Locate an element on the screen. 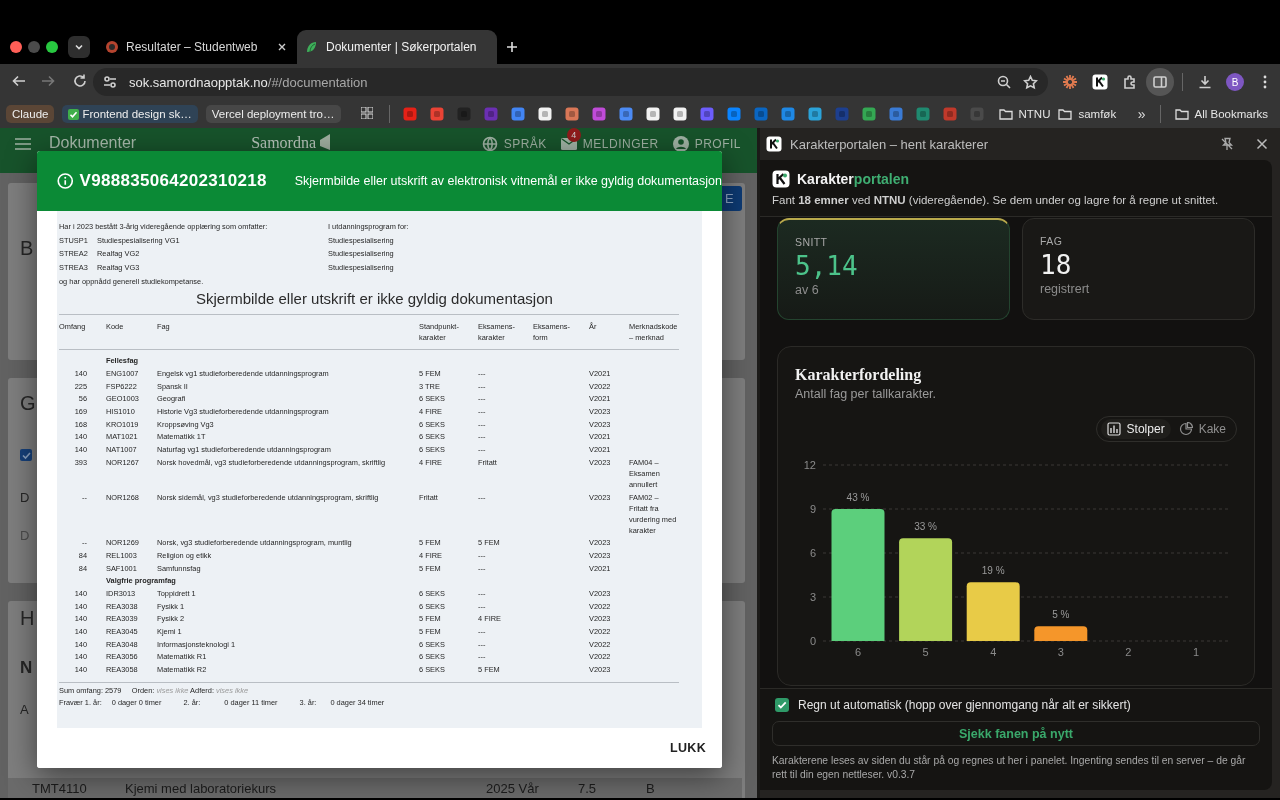  table-cell-text: TMT4110 is located at coordinates (60, 788).